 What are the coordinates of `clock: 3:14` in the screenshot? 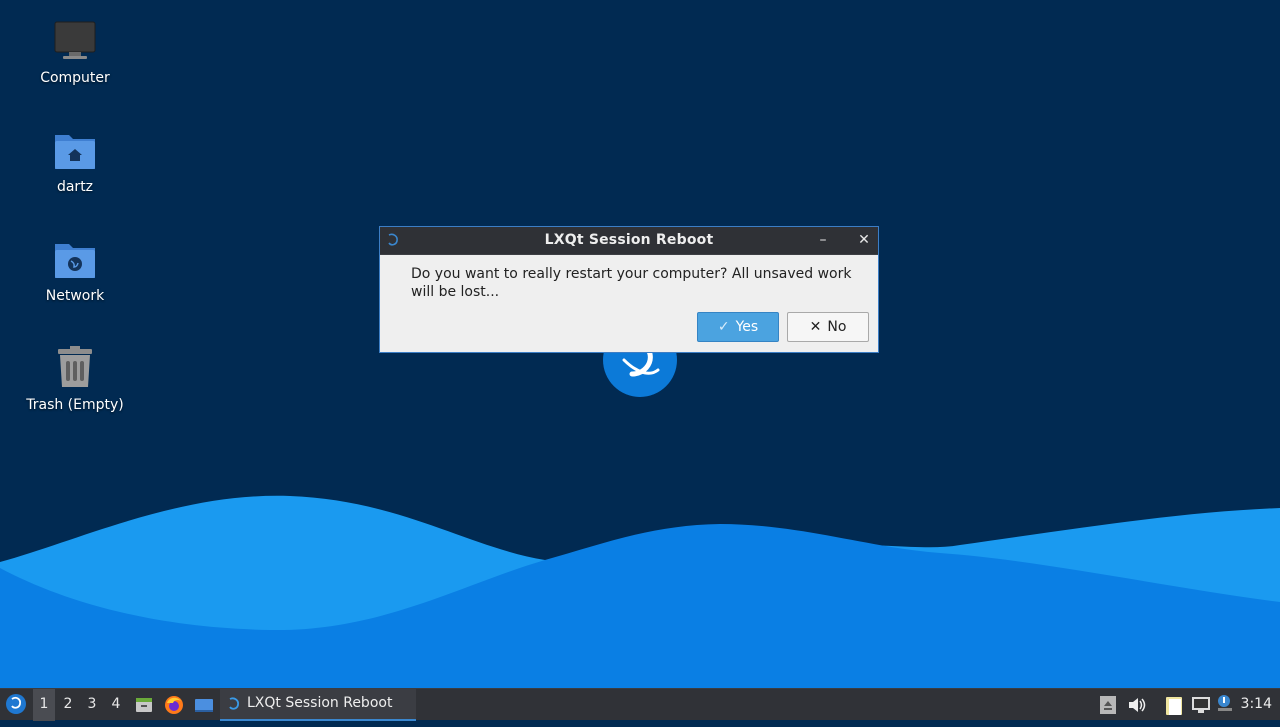 It's located at (1256, 704).